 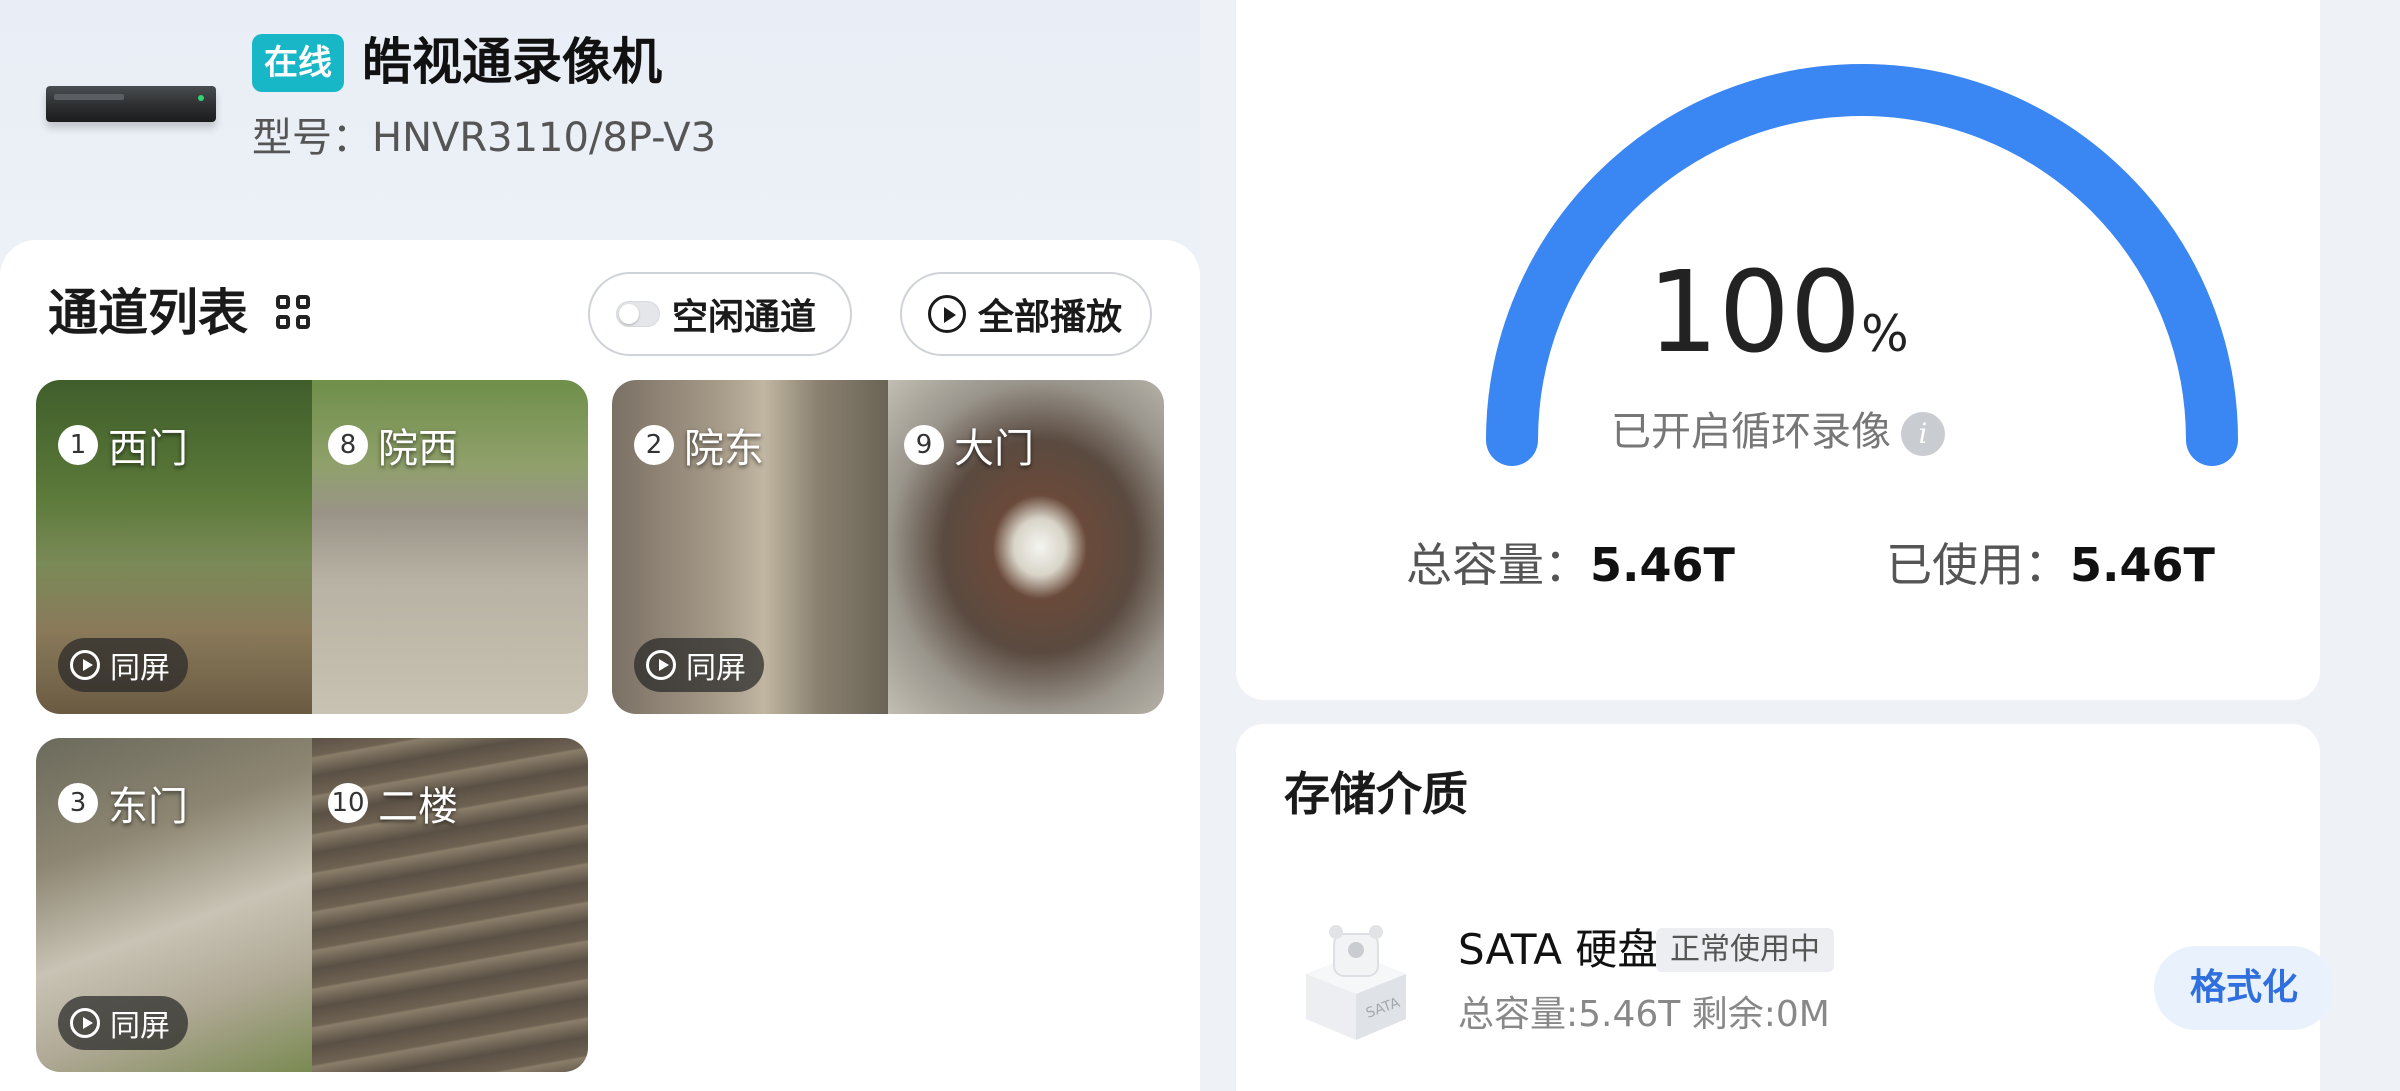 I want to click on camera-view: 1 西门 同屏, so click(x=174, y=547).